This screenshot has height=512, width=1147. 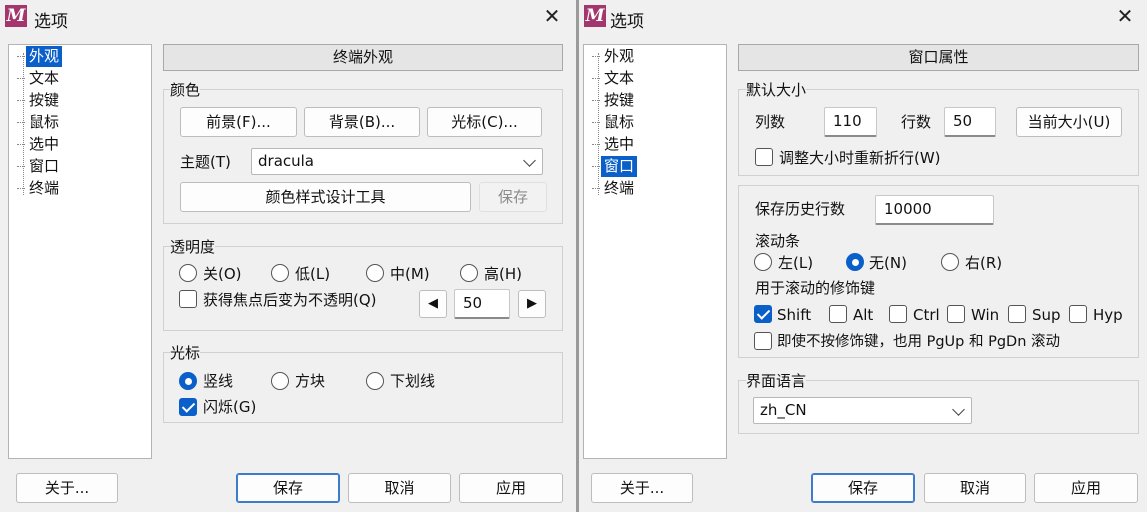 What do you see at coordinates (280, 273) in the screenshot?
I see `transparency-low-radio` at bounding box center [280, 273].